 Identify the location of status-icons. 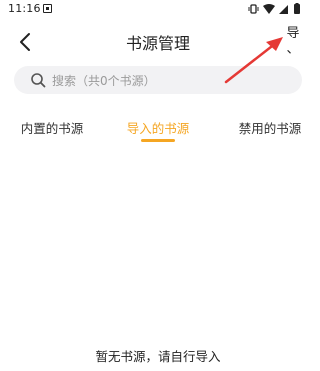
(274, 8).